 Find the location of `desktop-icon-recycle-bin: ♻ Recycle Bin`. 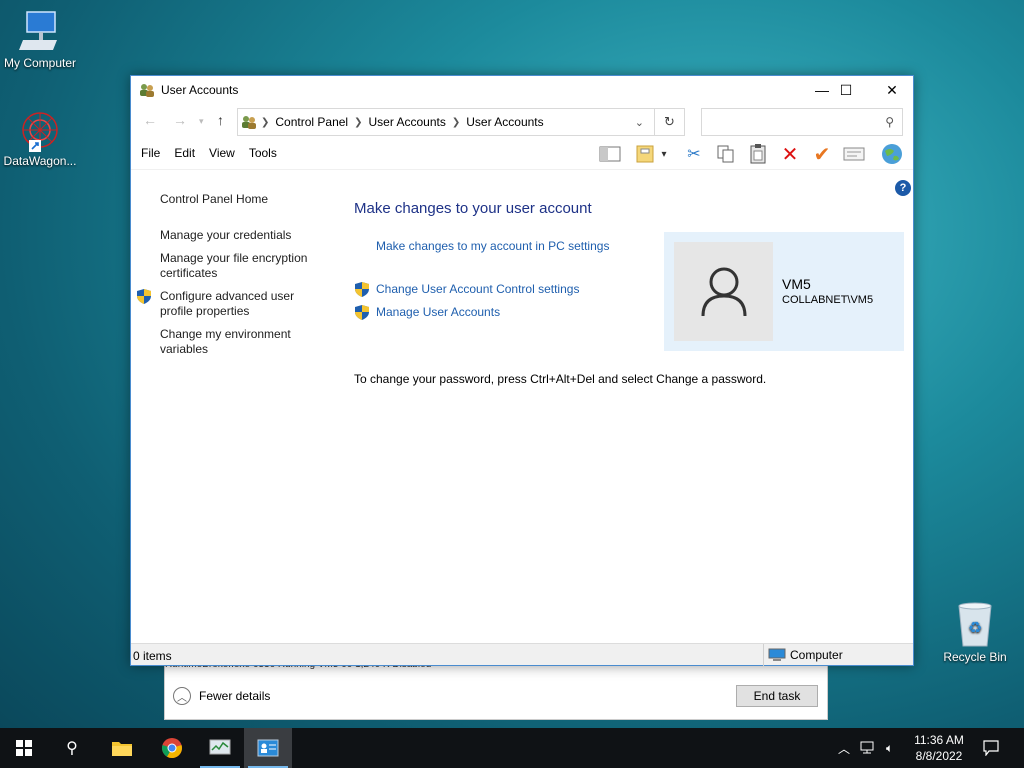

desktop-icon-recycle-bin: ♻ Recycle Bin is located at coordinates (975, 633).